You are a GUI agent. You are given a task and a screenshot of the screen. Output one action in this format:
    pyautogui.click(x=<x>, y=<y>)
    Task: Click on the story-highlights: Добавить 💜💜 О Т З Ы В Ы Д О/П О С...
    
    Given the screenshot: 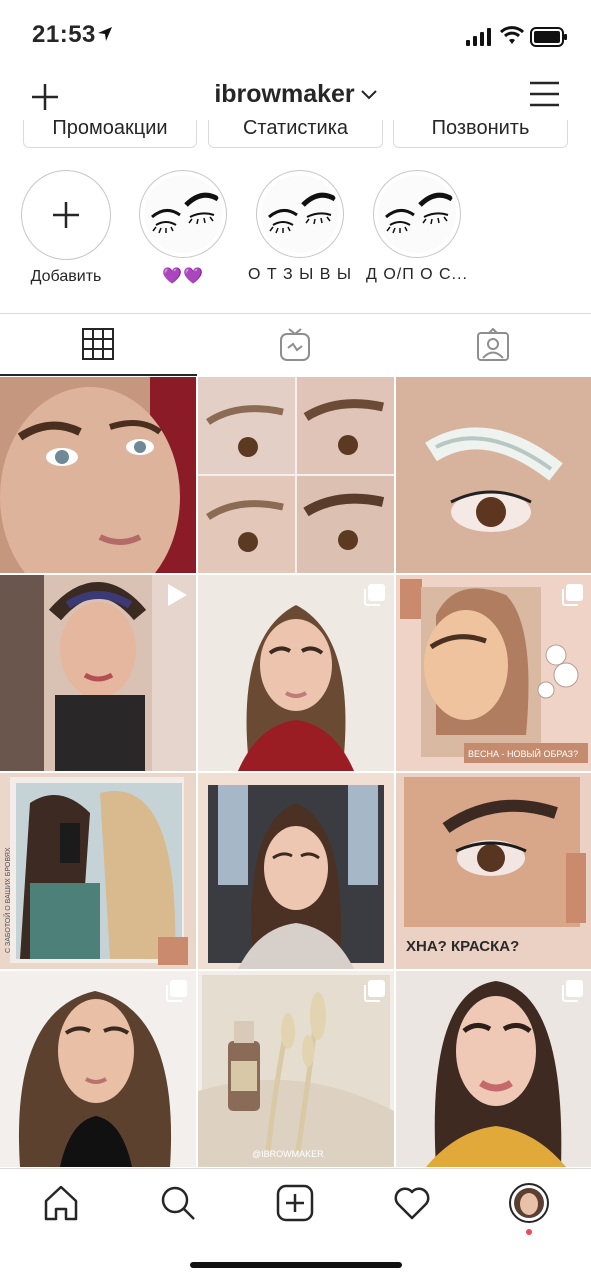 What is the action you would take?
    pyautogui.click(x=295, y=235)
    